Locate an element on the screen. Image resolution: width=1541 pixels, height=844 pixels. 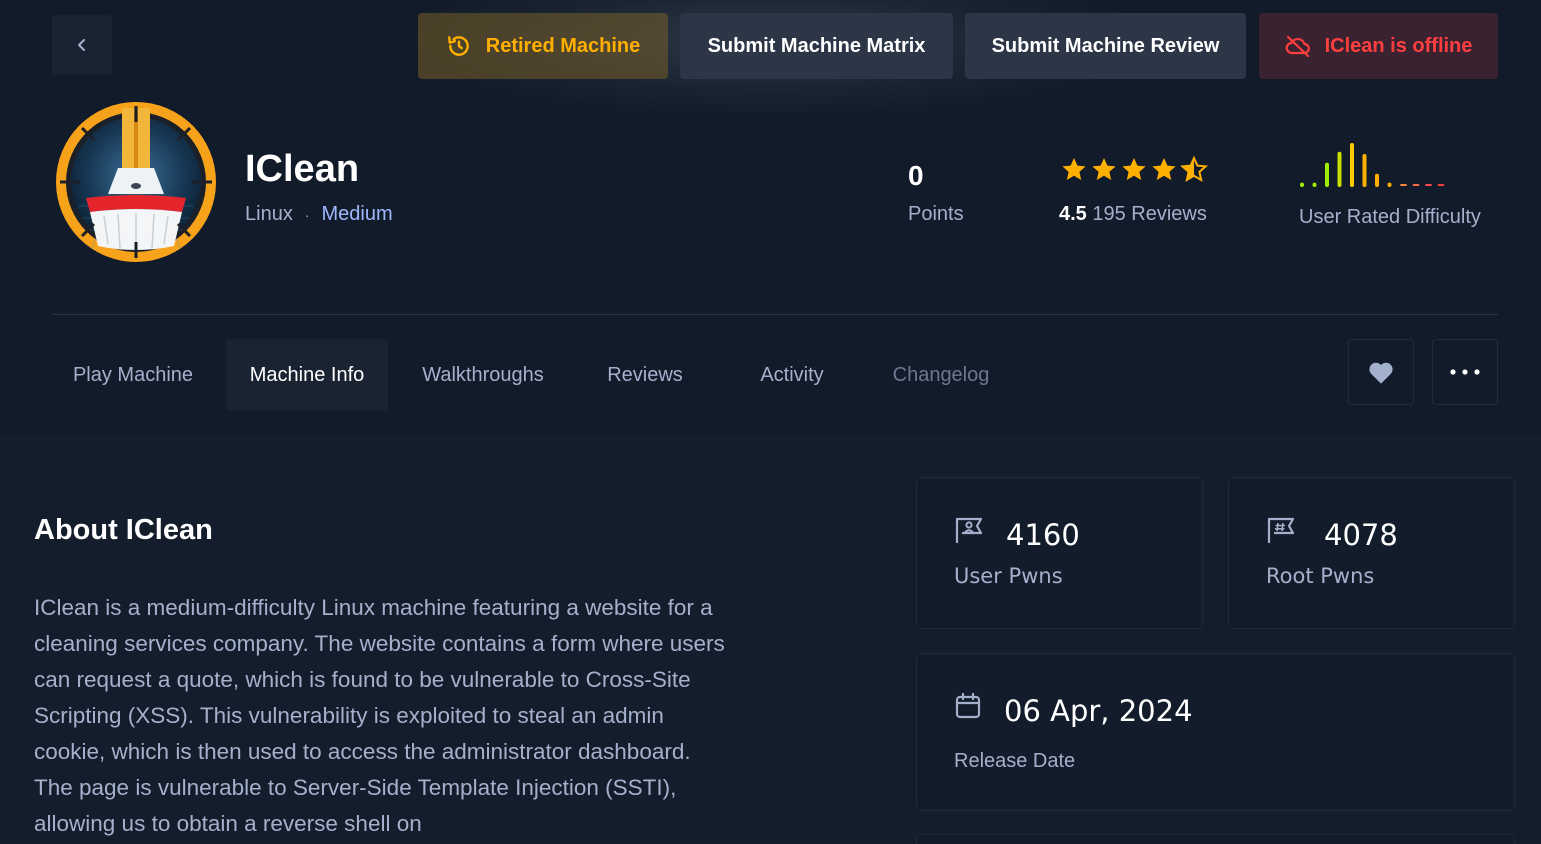
machine-meta: Linux · Medium is located at coordinates (319, 214).